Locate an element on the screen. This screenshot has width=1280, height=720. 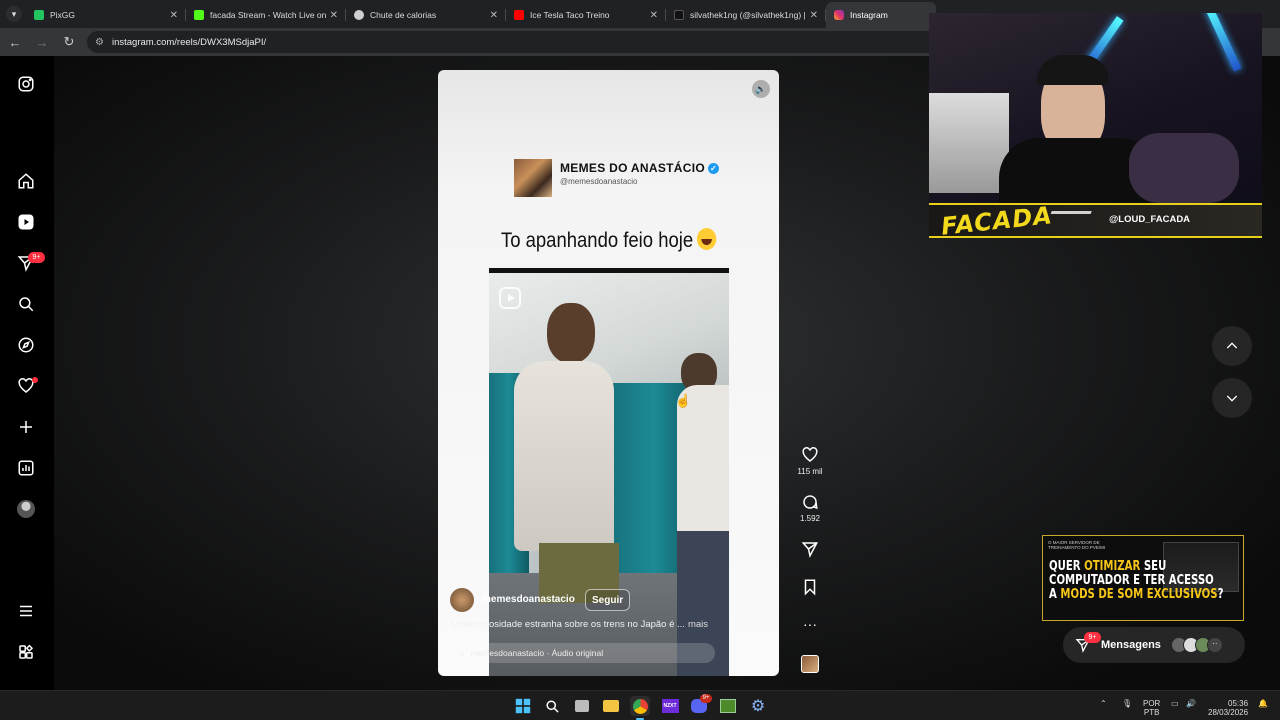
volume-icon: 🔈 is located at coordinates (761, 89).